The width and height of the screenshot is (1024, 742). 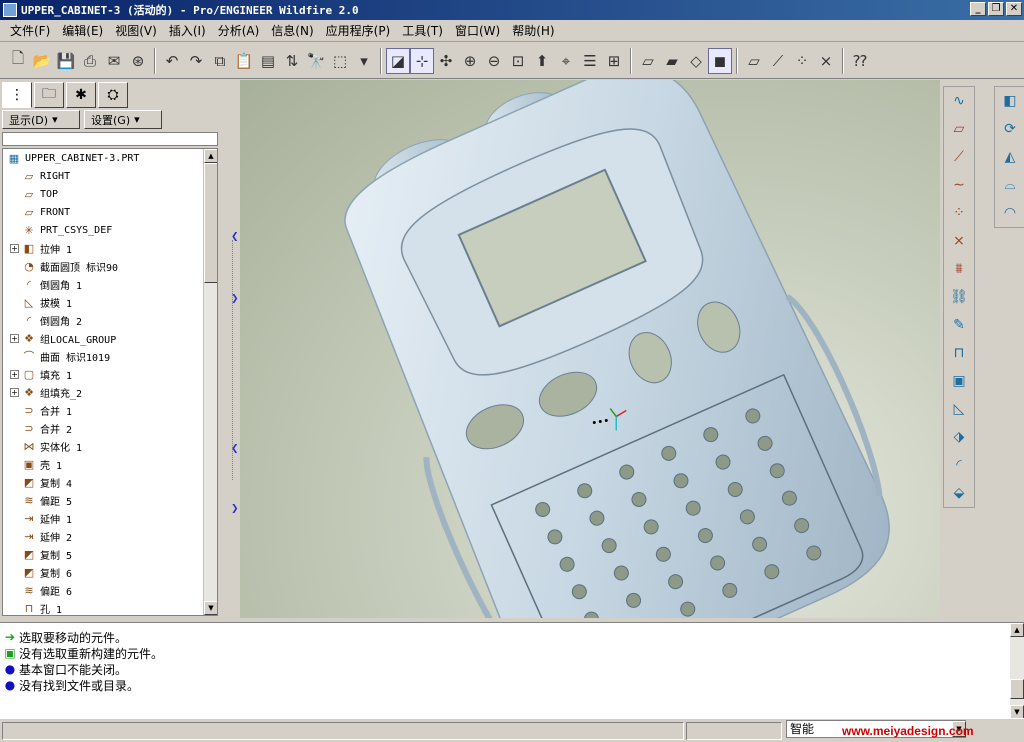 I want to click on saved-views-icon: ⌖, so click(x=566, y=61).